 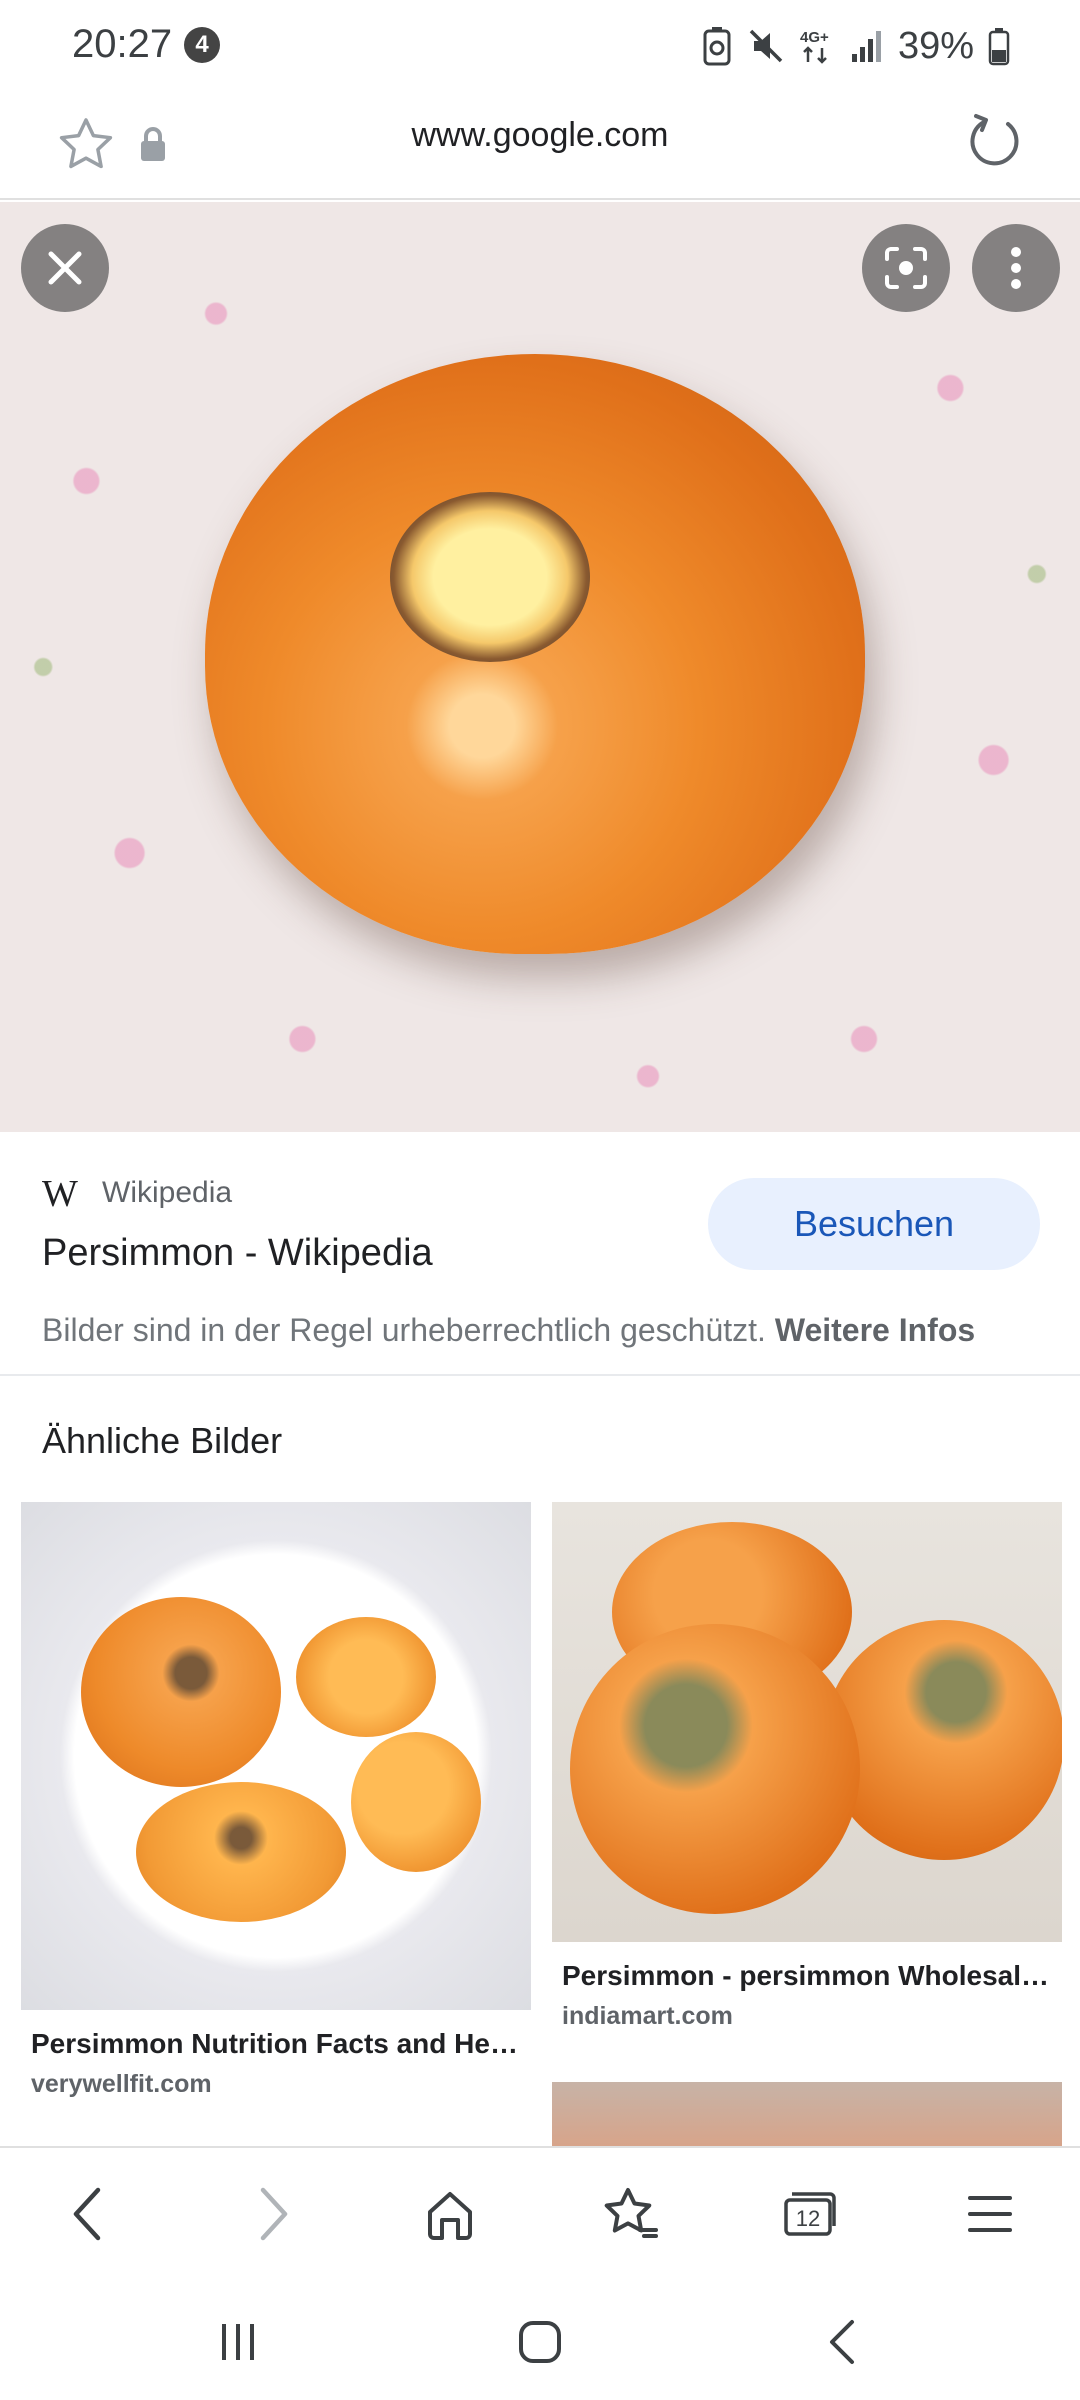 I want to click on back-arrow-icon, so click(x=87, y=2214).